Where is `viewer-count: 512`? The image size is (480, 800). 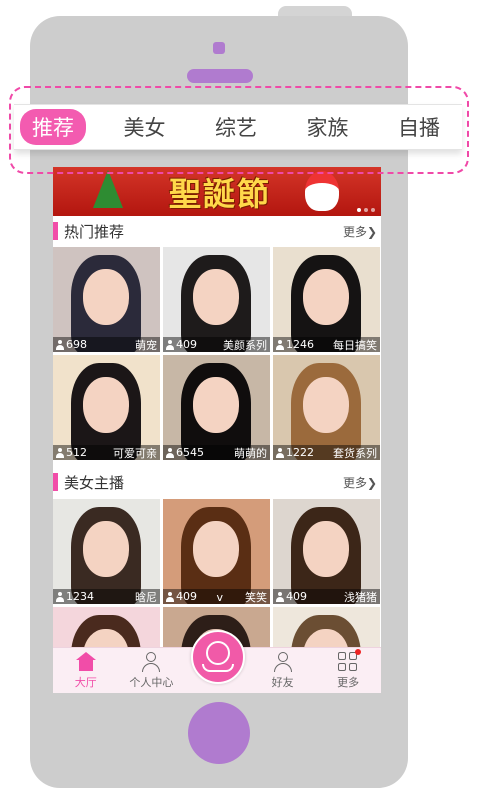 viewer-count: 512 is located at coordinates (71, 452).